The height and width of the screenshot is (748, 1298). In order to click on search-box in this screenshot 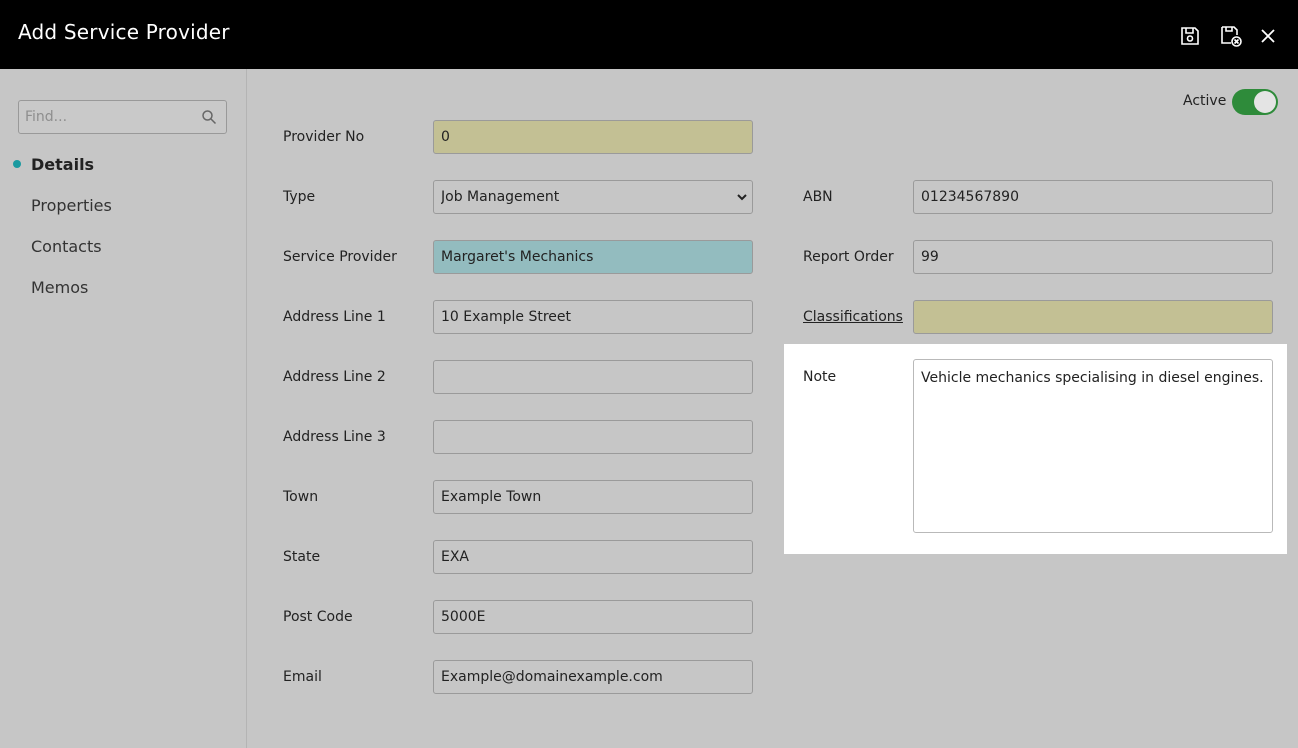, I will do `click(122, 117)`.